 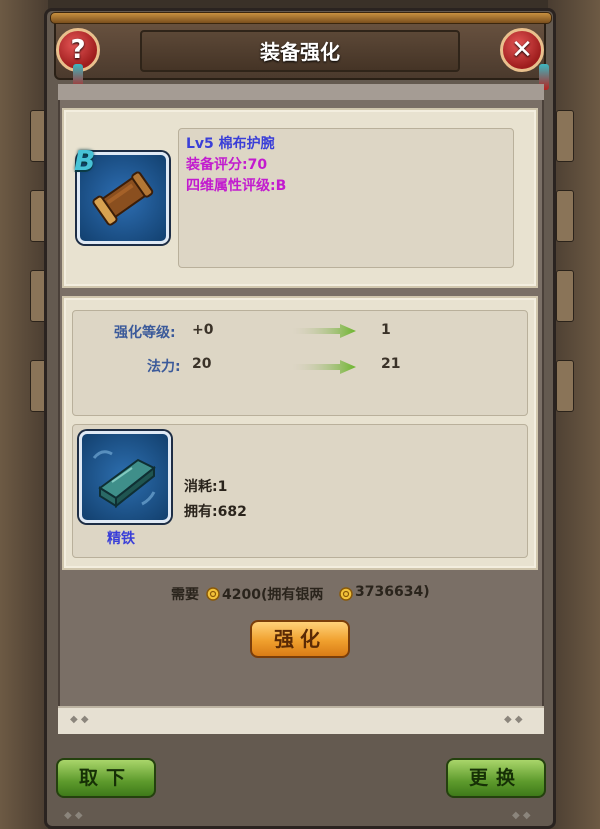 I want to click on requirement-cost: 4200(拥有银两, so click(x=273, y=595).